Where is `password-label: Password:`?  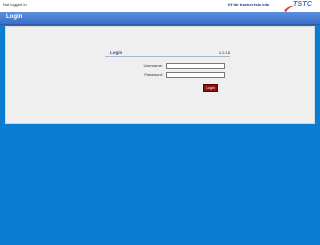
password-label: Password: is located at coordinates (153, 74).